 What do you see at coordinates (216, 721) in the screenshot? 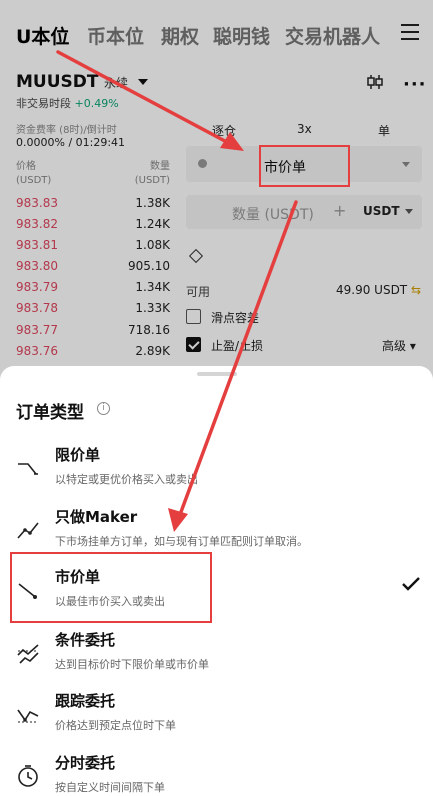
I see `option-trailing-order: 跟踪委托 价格达到预定点位时下单` at bounding box center [216, 721].